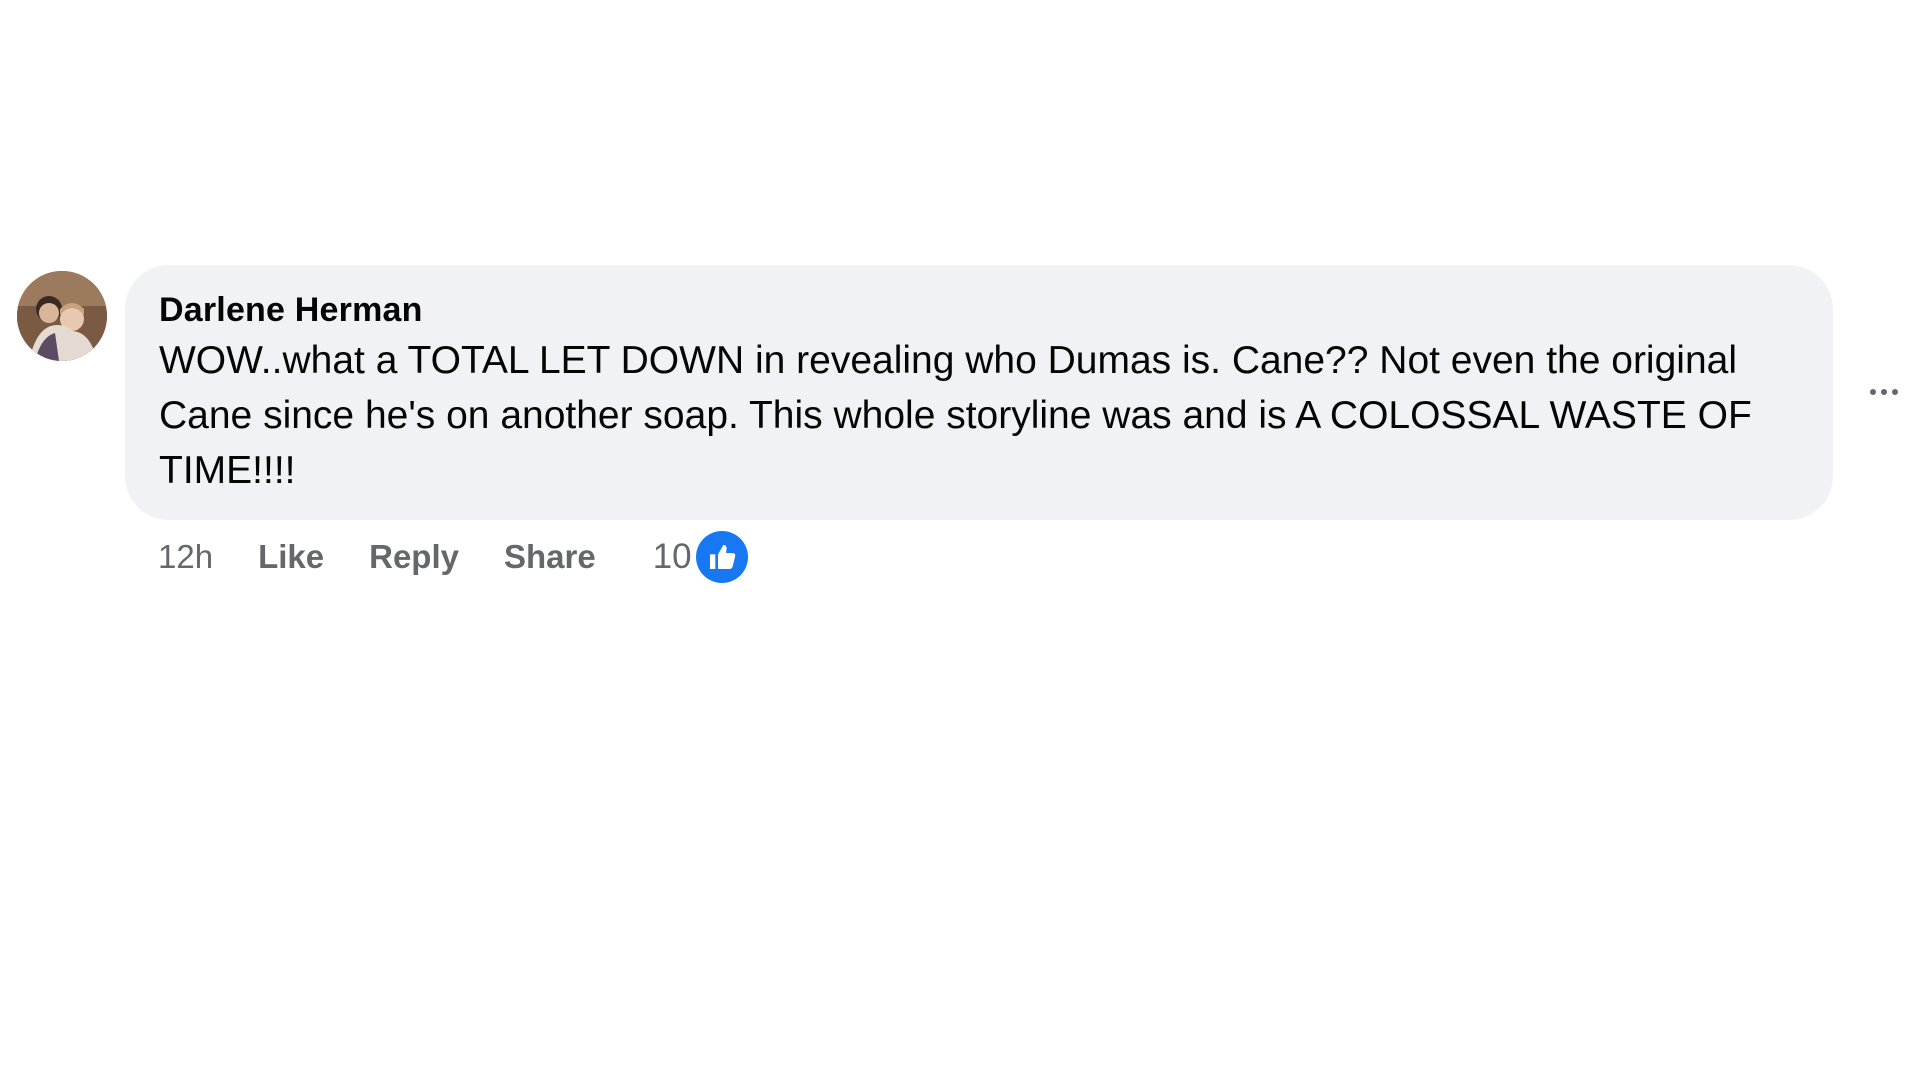 The height and width of the screenshot is (1080, 1920). I want to click on thumbs-up-glyph, so click(722, 557).